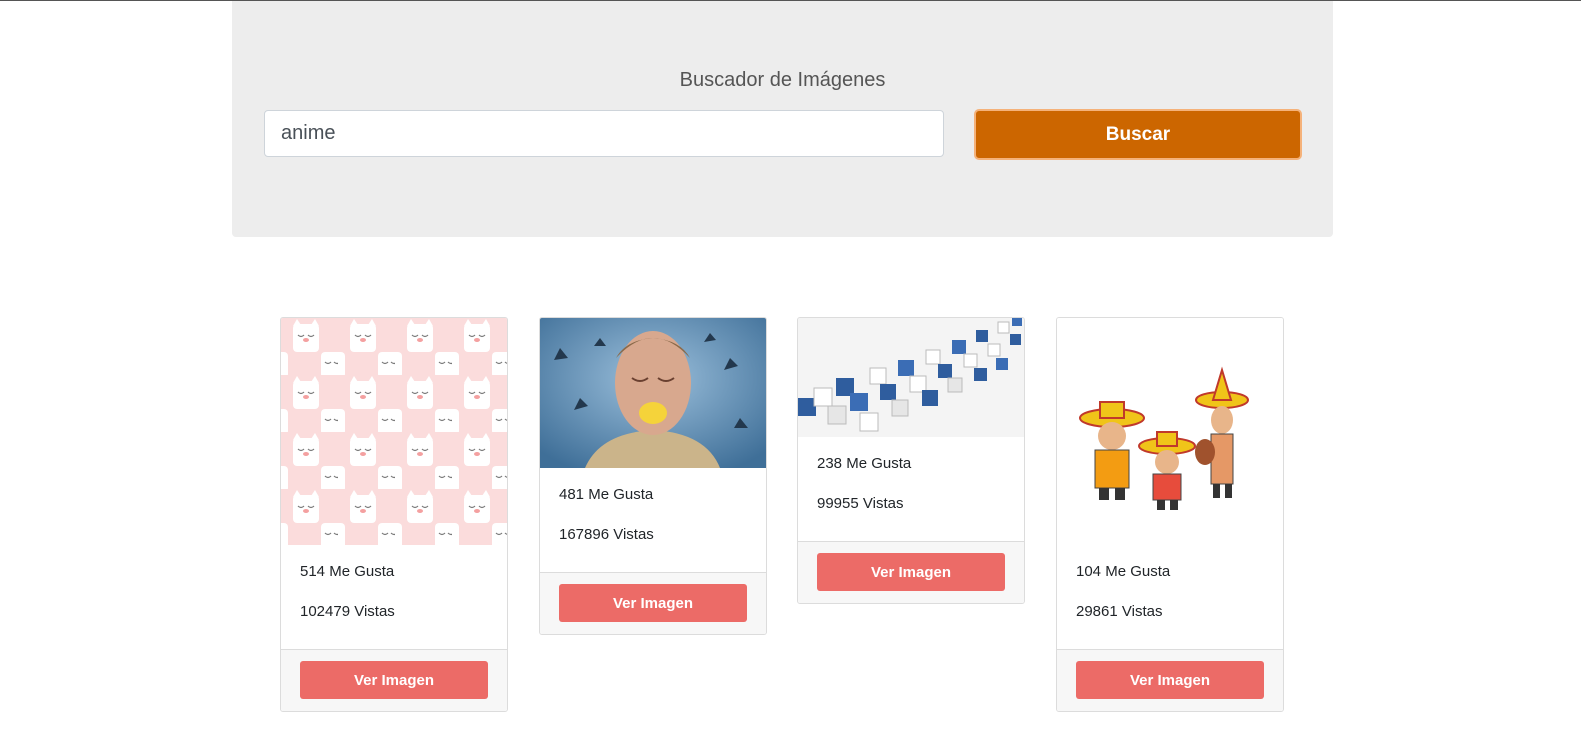 Image resolution: width=1581 pixels, height=731 pixels. Describe the element at coordinates (604, 133) in the screenshot. I see `search-input` at that location.